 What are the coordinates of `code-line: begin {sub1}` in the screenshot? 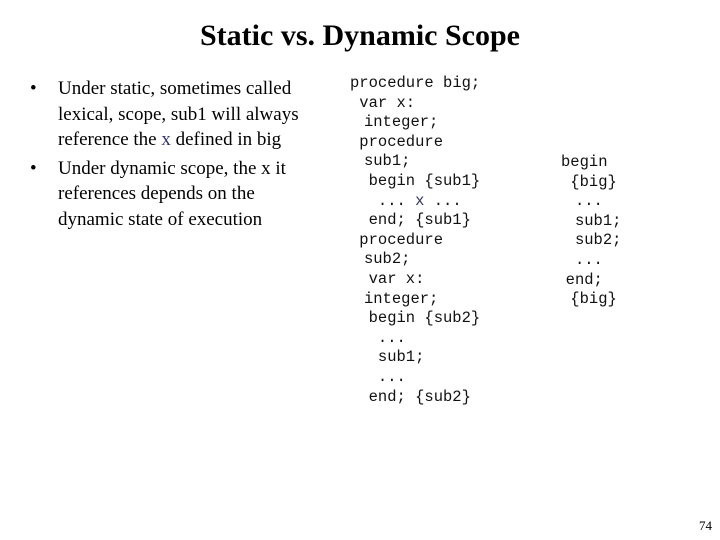 It's located at (415, 181).